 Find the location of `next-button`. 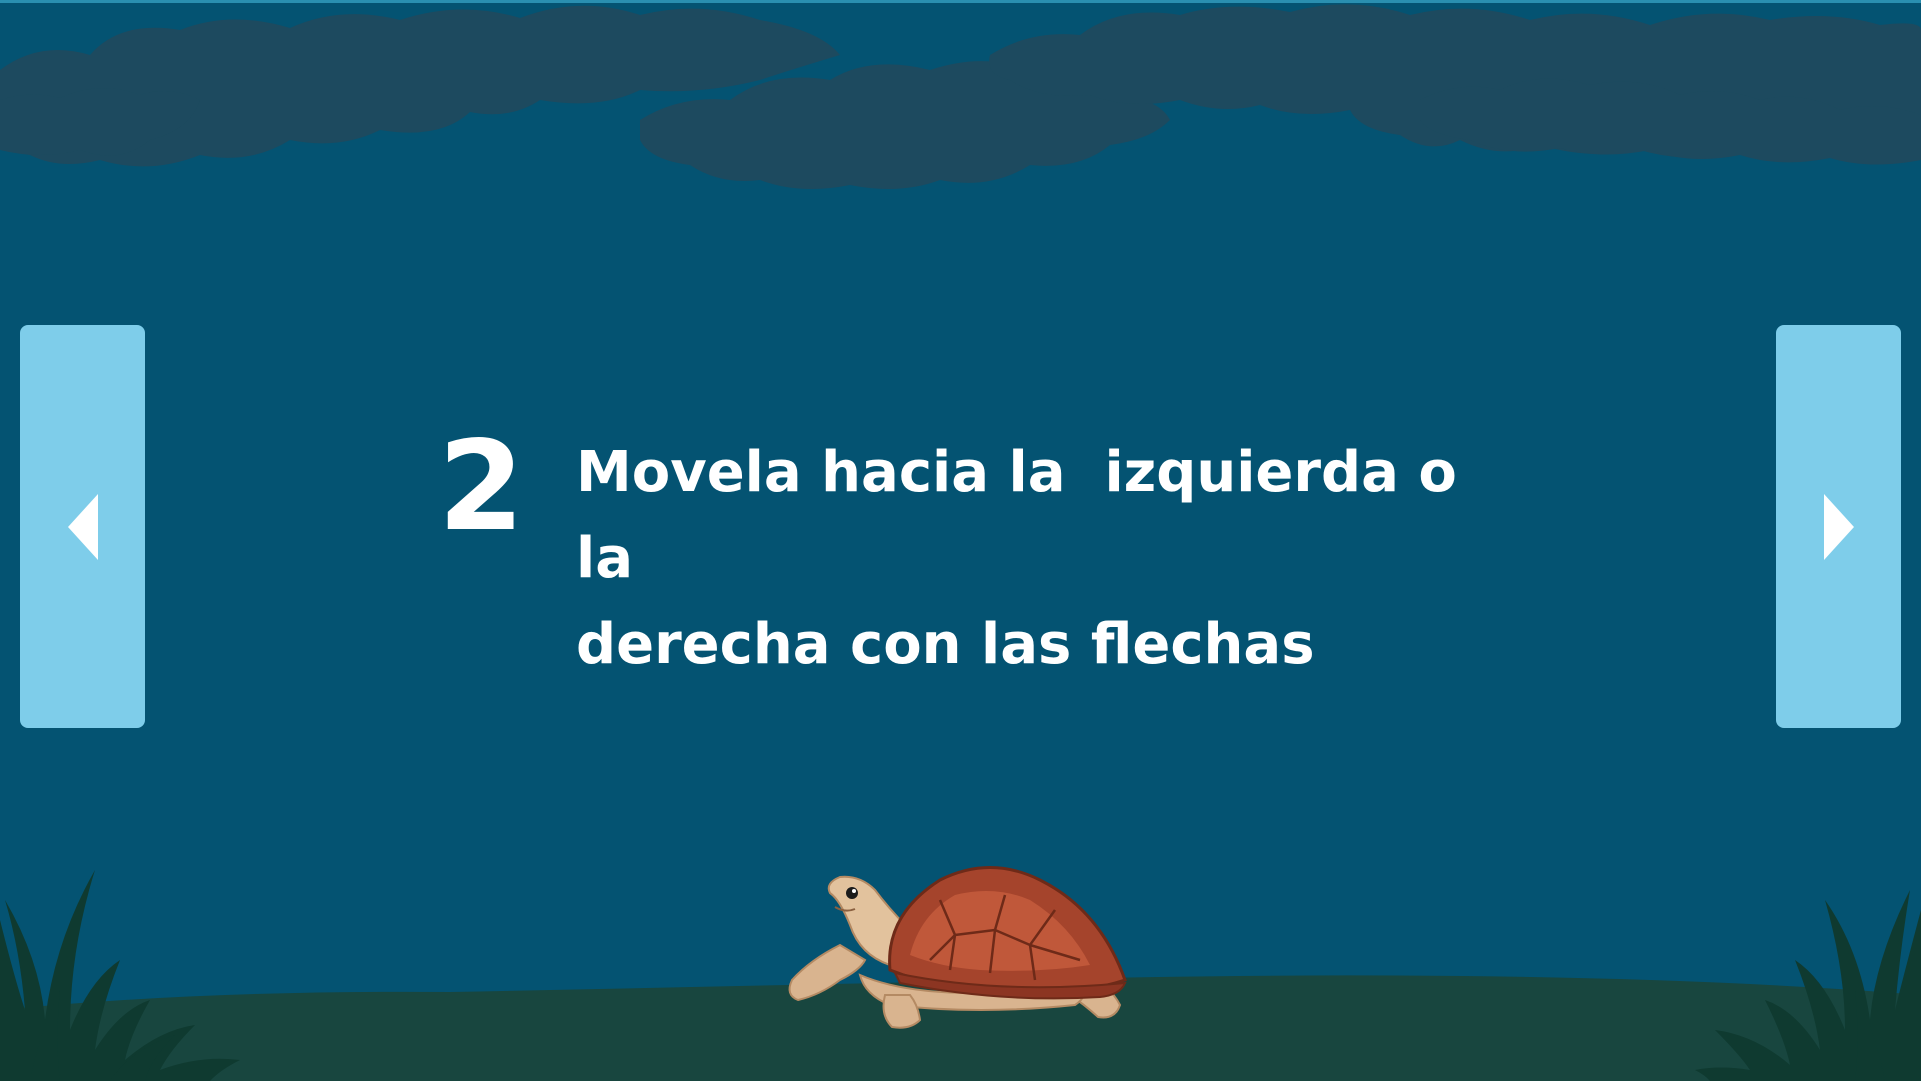

next-button is located at coordinates (1838, 526).